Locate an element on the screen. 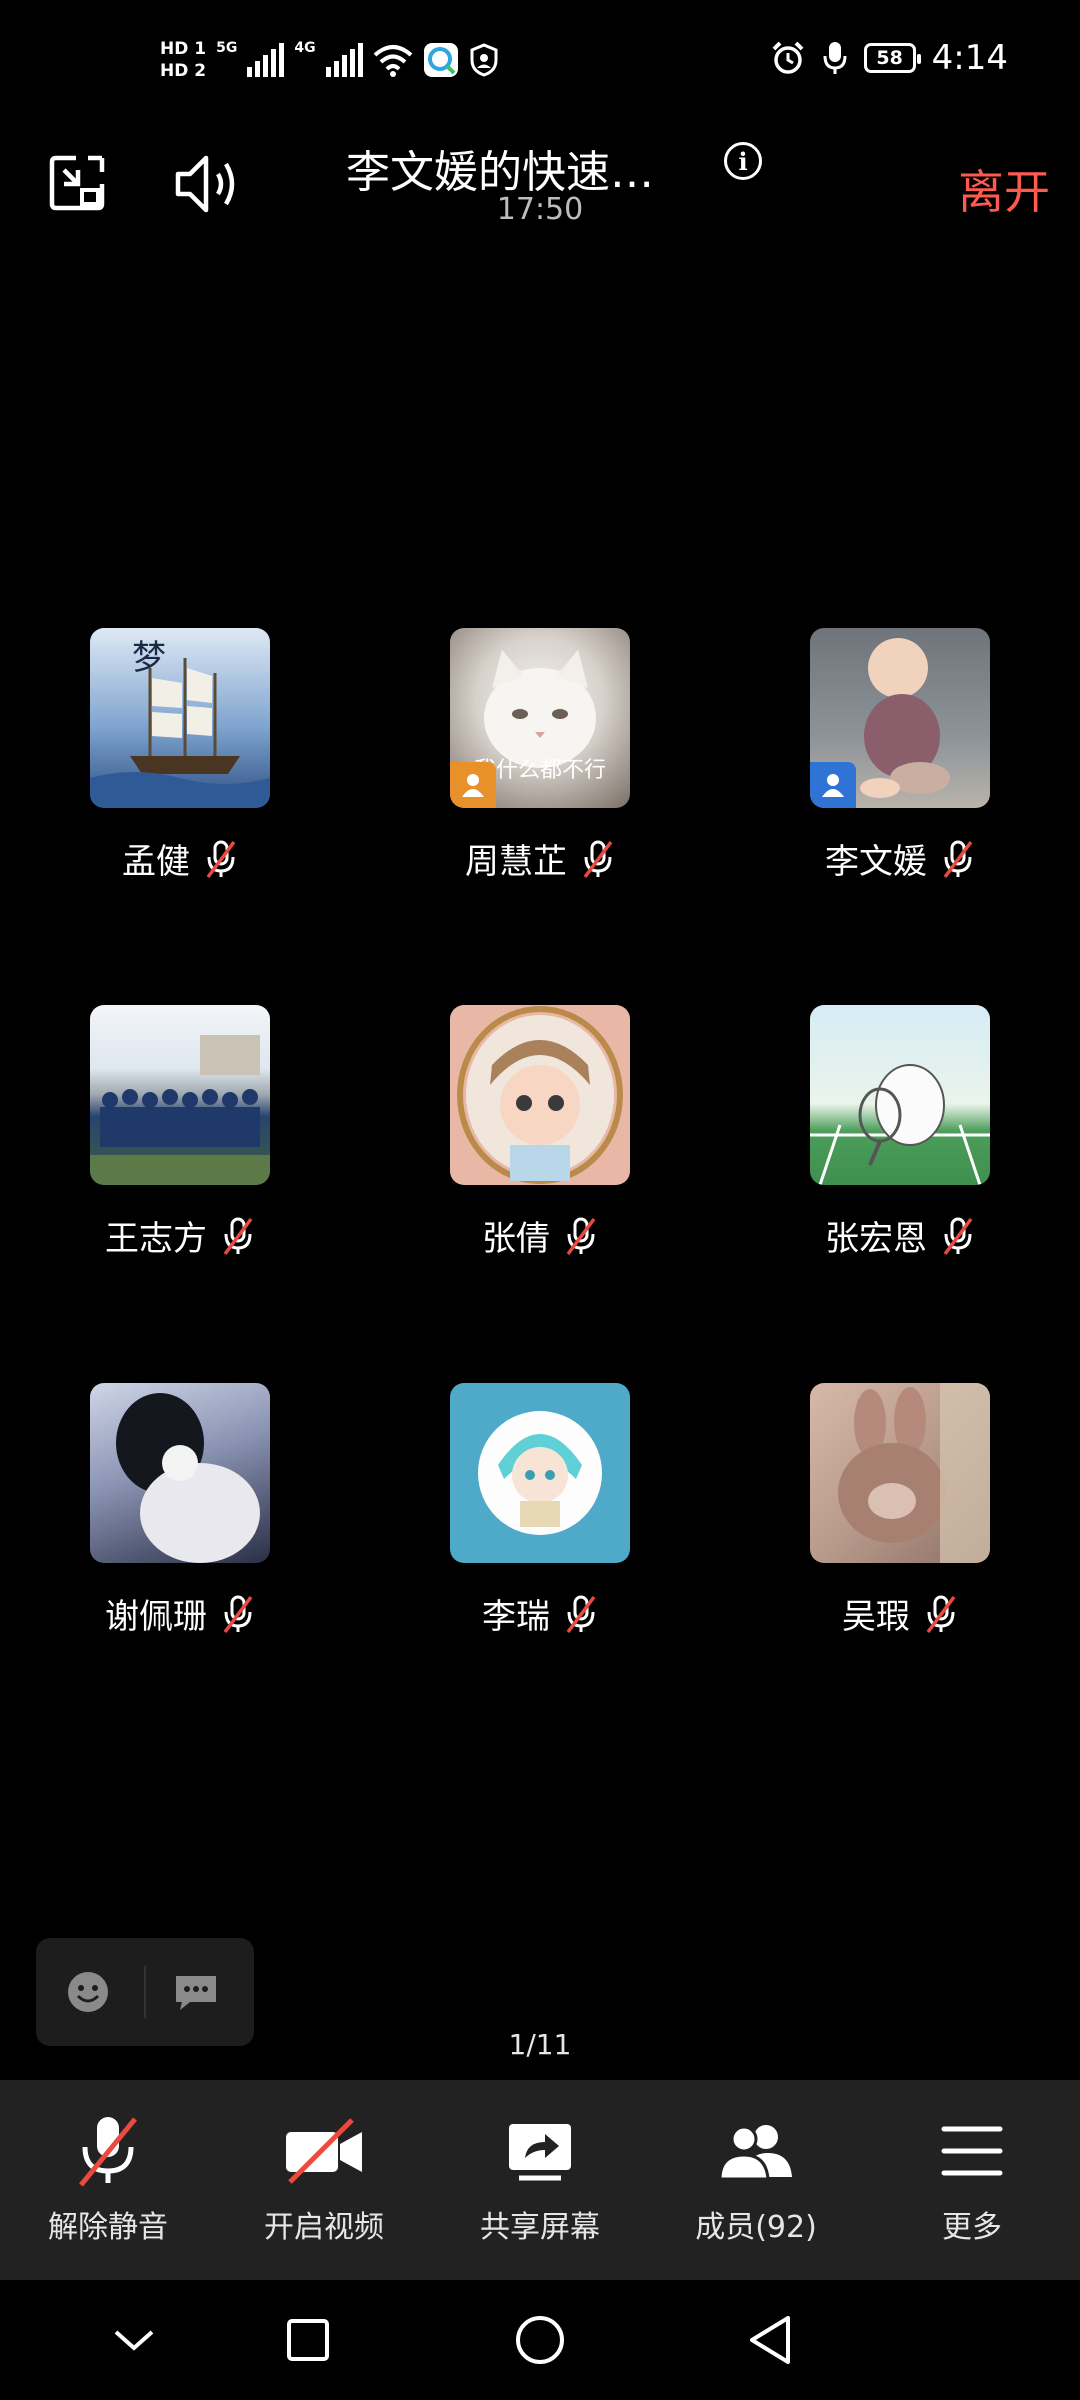 The image size is (1080, 2400). participant-tile: 梦 孟健 is located at coordinates (180, 755).